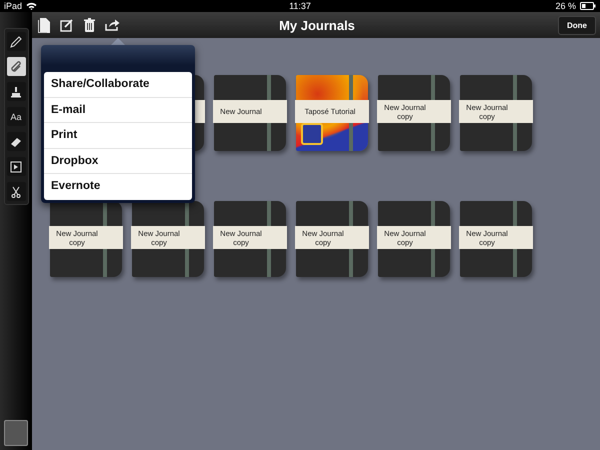  Describe the element at coordinates (32, 6) in the screenshot. I see `wifi-icon` at that location.